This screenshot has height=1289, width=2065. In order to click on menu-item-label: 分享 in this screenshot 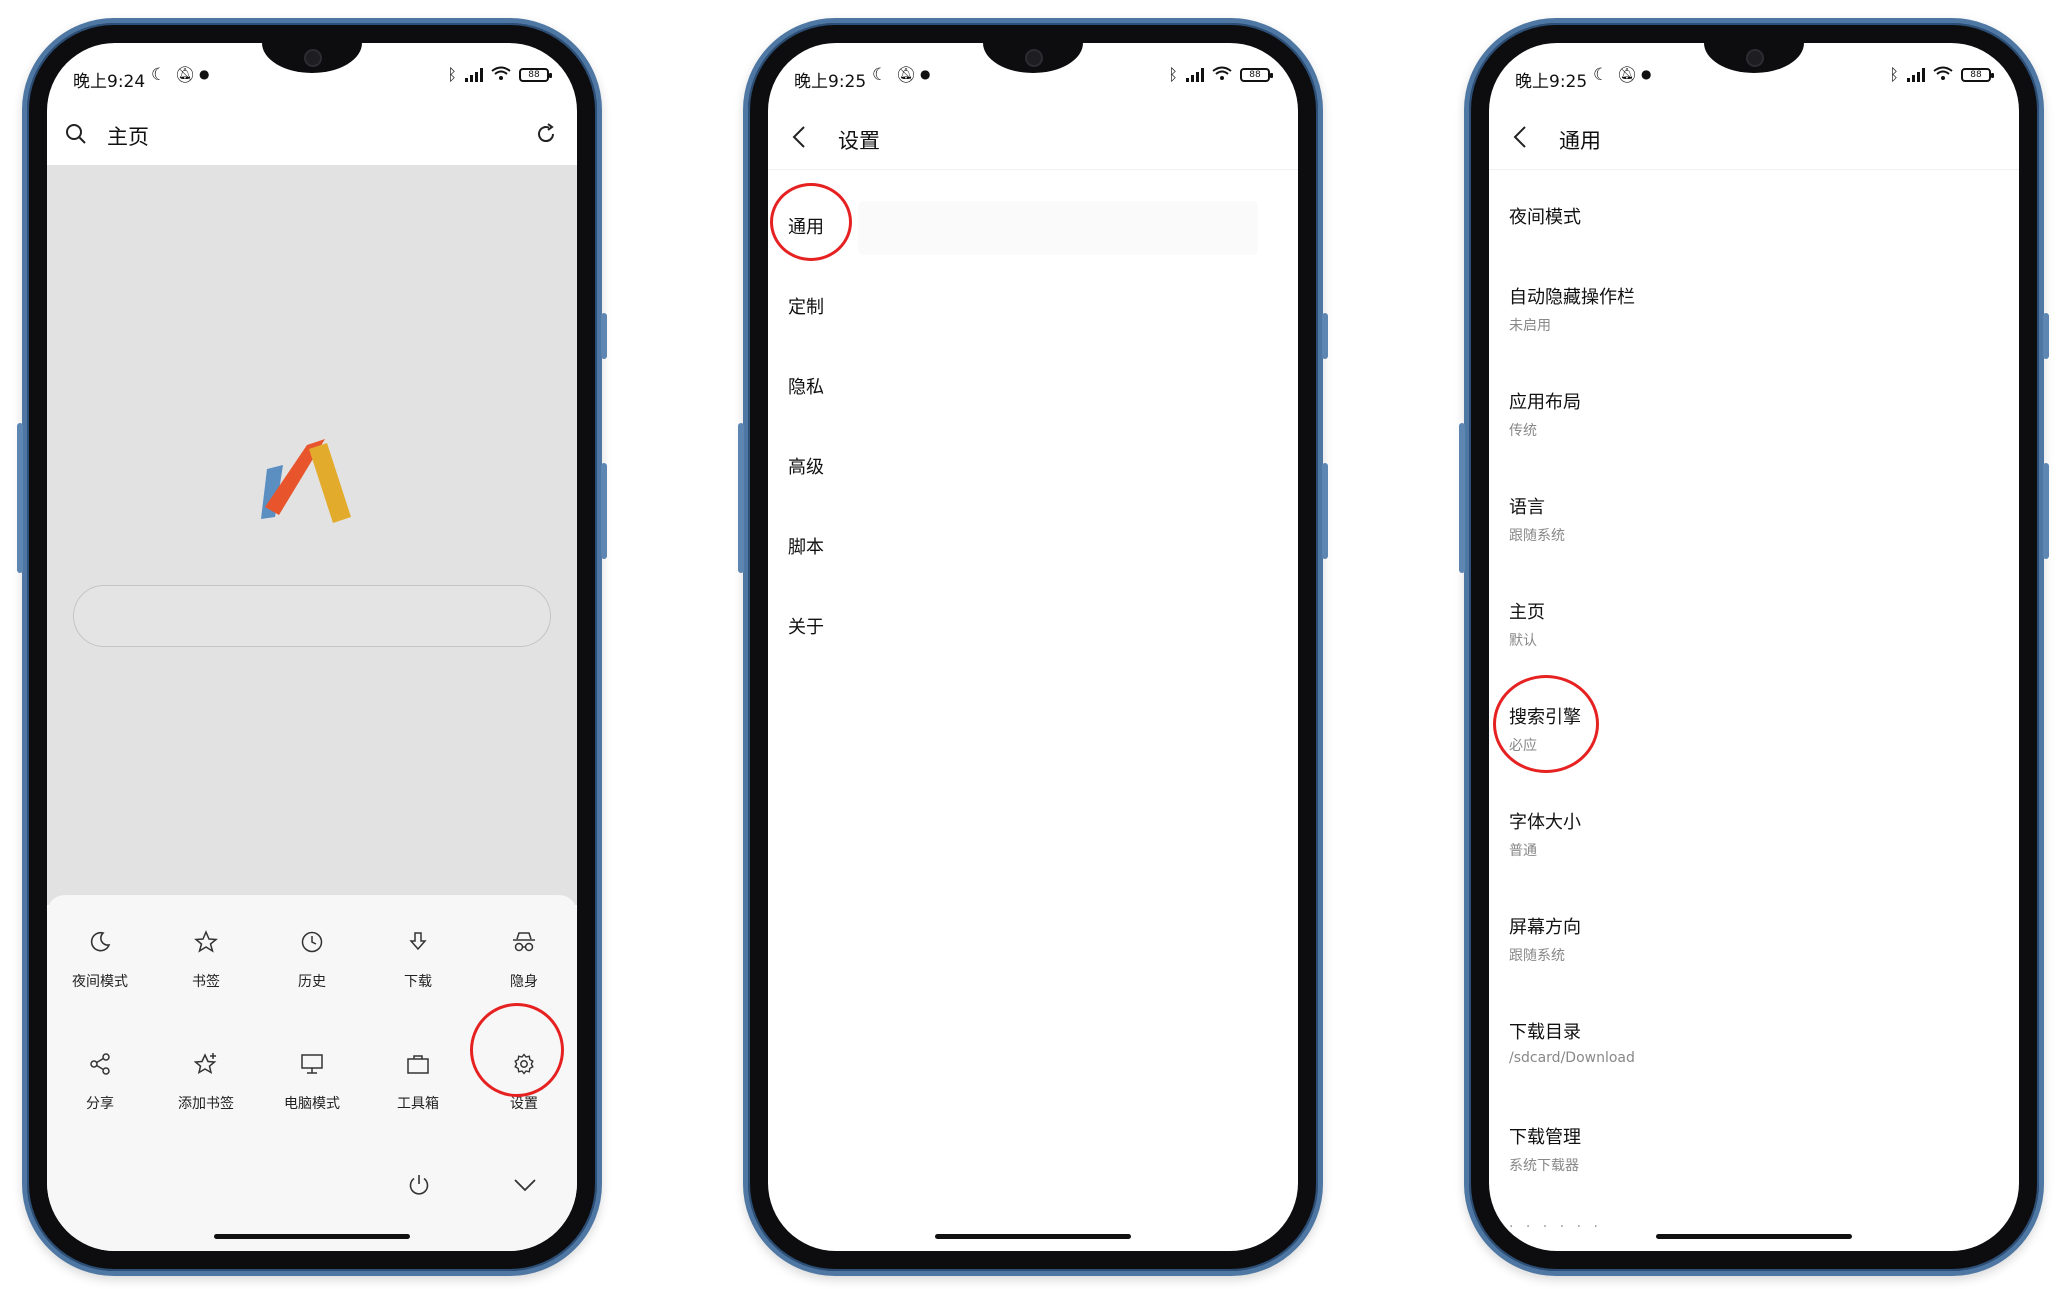, I will do `click(100, 1104)`.